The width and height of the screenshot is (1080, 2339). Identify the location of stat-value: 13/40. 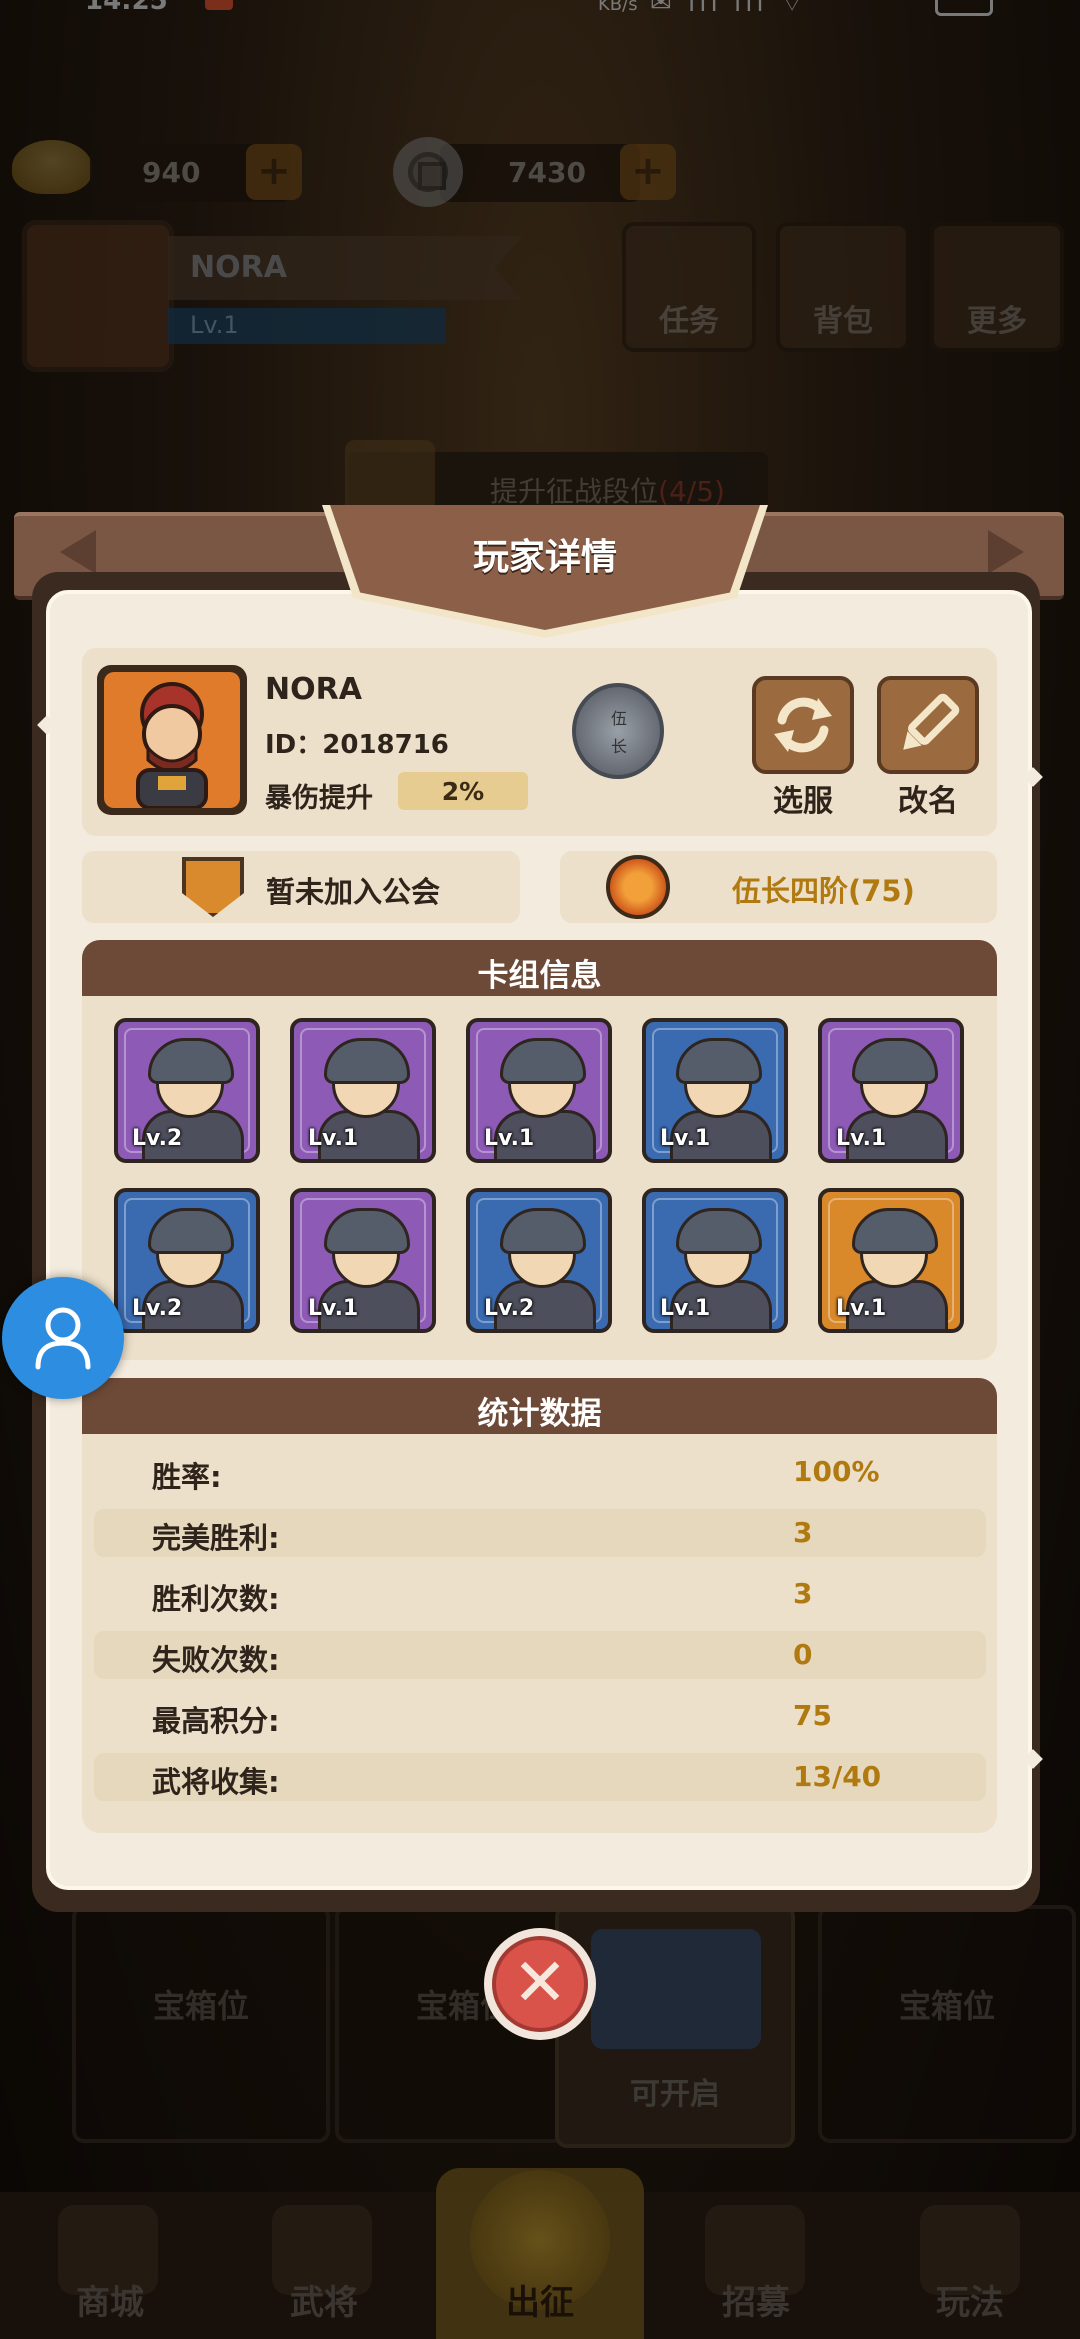
(837, 1776).